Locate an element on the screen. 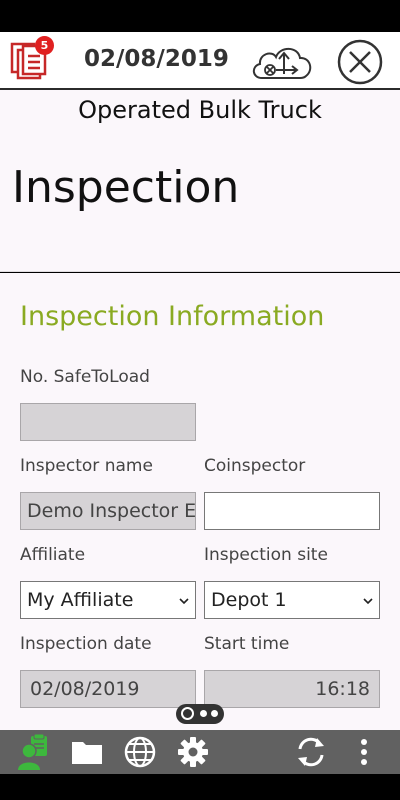  safetoload-field is located at coordinates (108, 422).